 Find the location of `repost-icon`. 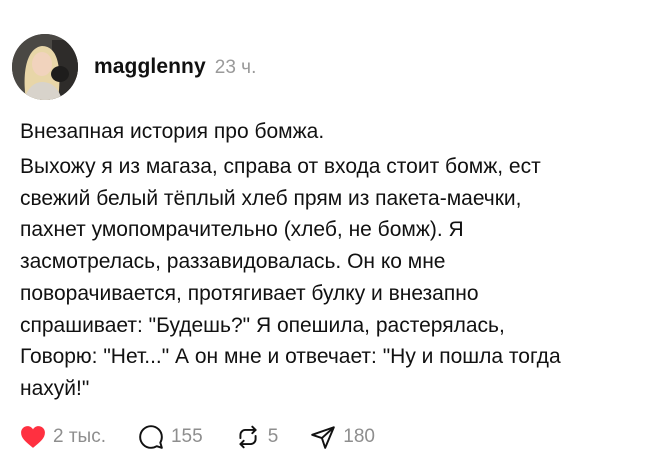

repost-icon is located at coordinates (248, 437).